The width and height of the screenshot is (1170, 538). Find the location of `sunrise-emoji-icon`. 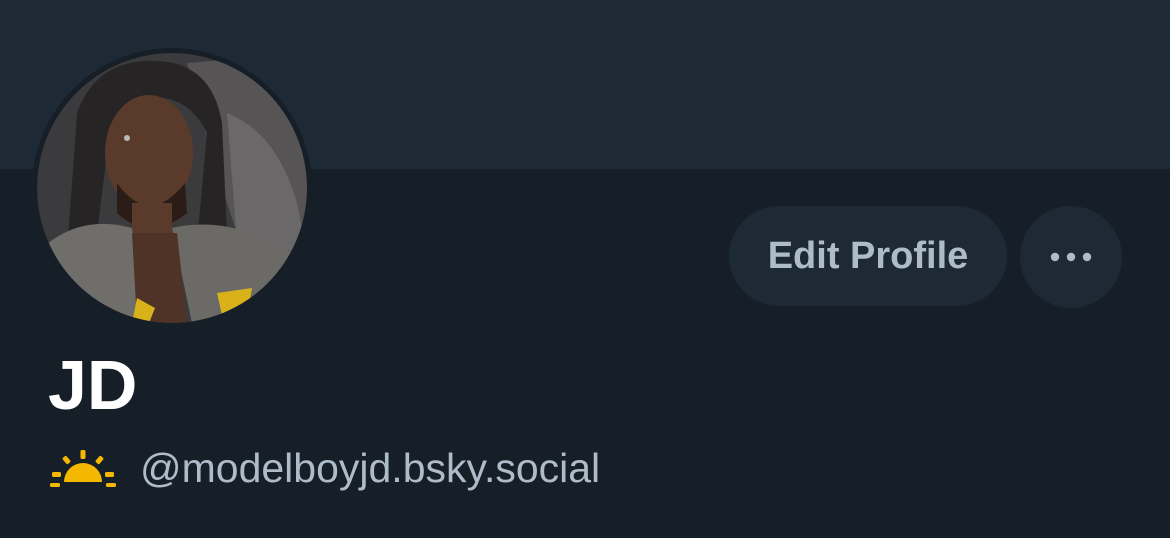

sunrise-emoji-icon is located at coordinates (83, 468).